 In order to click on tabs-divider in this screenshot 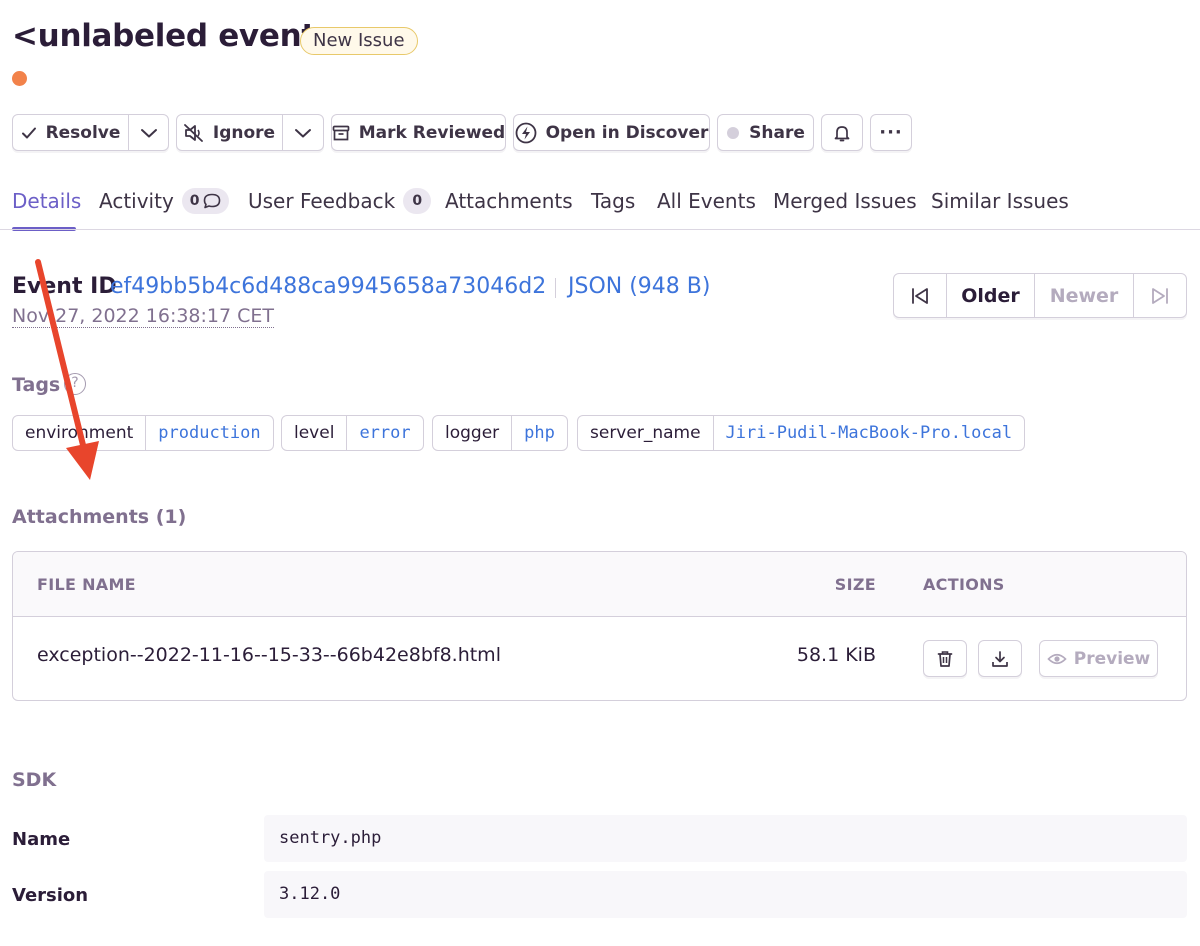, I will do `click(600, 229)`.